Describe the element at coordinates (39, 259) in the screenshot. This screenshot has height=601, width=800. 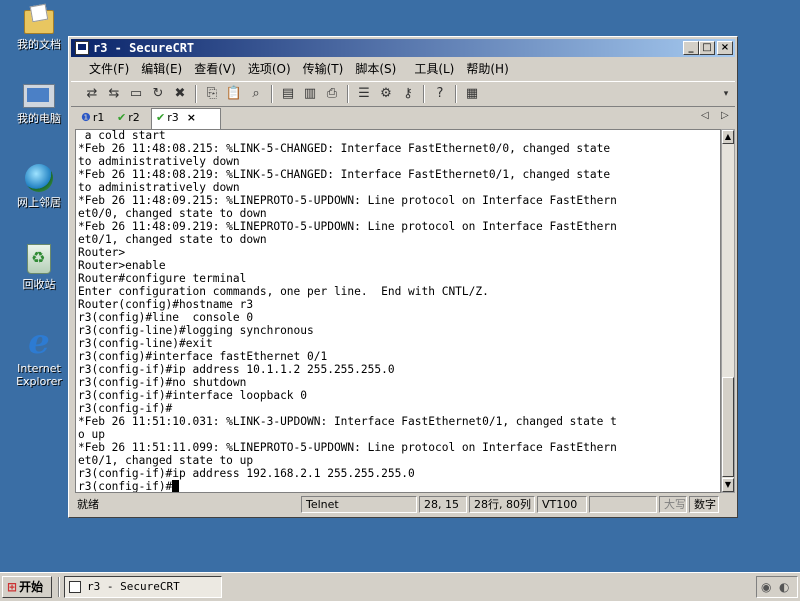
I see `recycle-bin-icon` at that location.